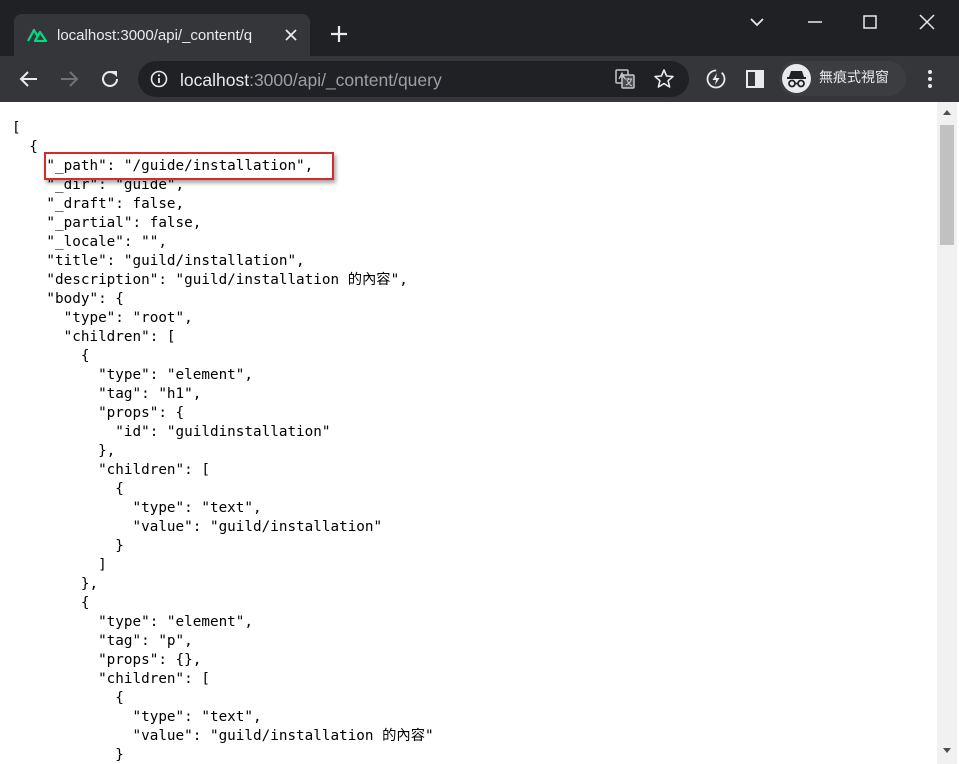 This screenshot has width=959, height=764. What do you see at coordinates (107, 223) in the screenshot?
I see `json-line: "_partial": false,` at bounding box center [107, 223].